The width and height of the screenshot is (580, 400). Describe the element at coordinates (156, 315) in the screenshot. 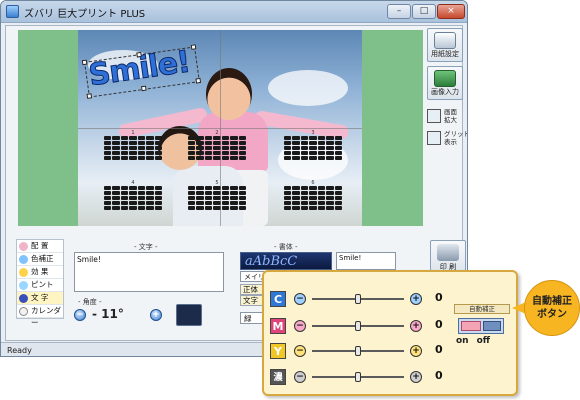

I see `angle-increase-button: +` at that location.